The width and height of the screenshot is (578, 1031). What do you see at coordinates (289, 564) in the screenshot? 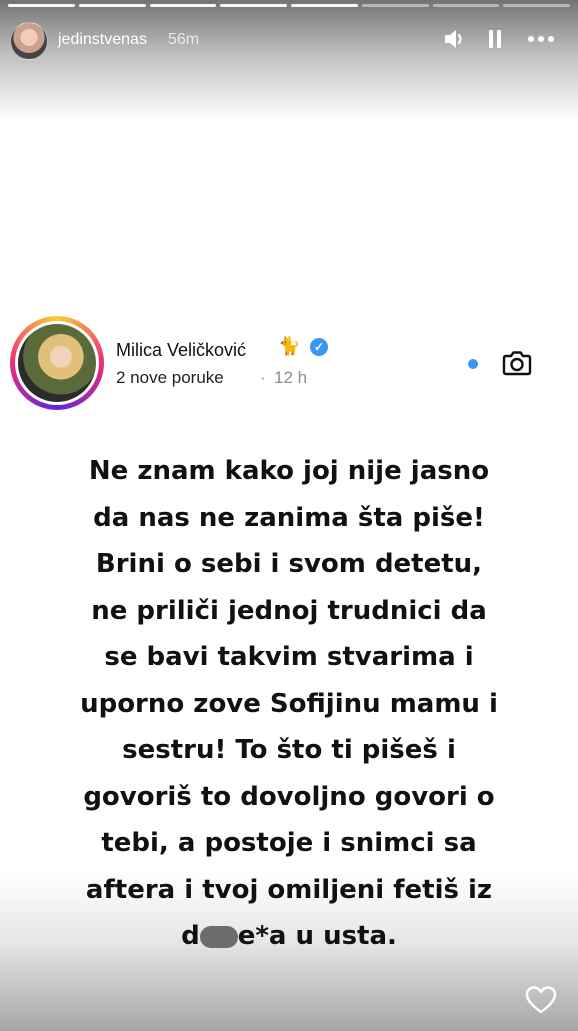
I see `message-line: Brini o sebi i svom detetu,` at bounding box center [289, 564].